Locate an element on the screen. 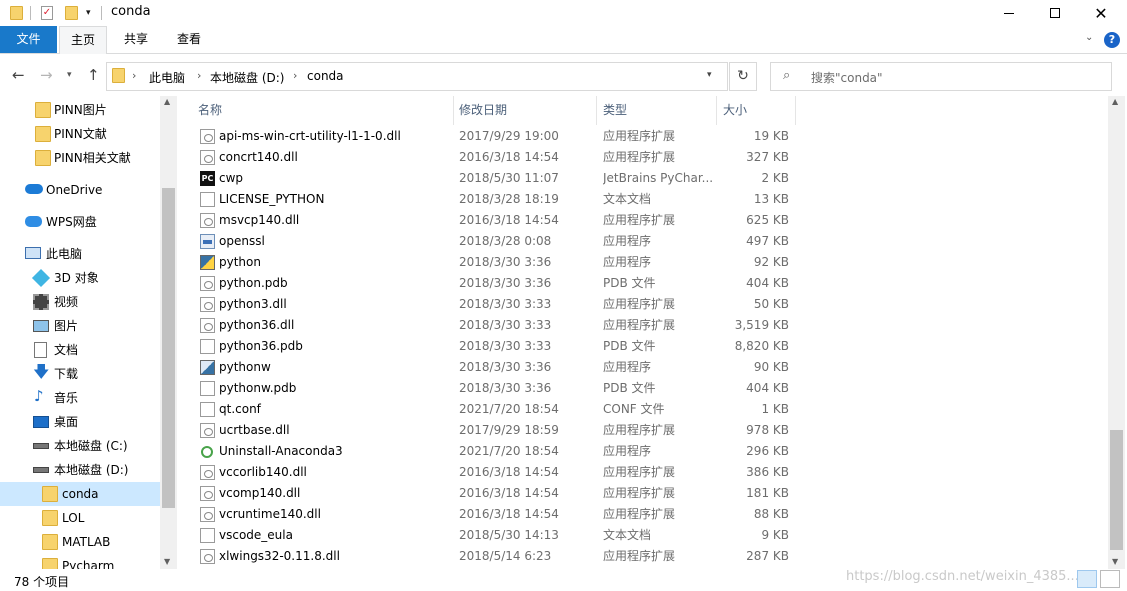 Image resolution: width=1127 pixels, height=591 pixels. table-row: python.pdb 2018/3/30 3:36 PDB 文件 404 KB is located at coordinates (487, 283).